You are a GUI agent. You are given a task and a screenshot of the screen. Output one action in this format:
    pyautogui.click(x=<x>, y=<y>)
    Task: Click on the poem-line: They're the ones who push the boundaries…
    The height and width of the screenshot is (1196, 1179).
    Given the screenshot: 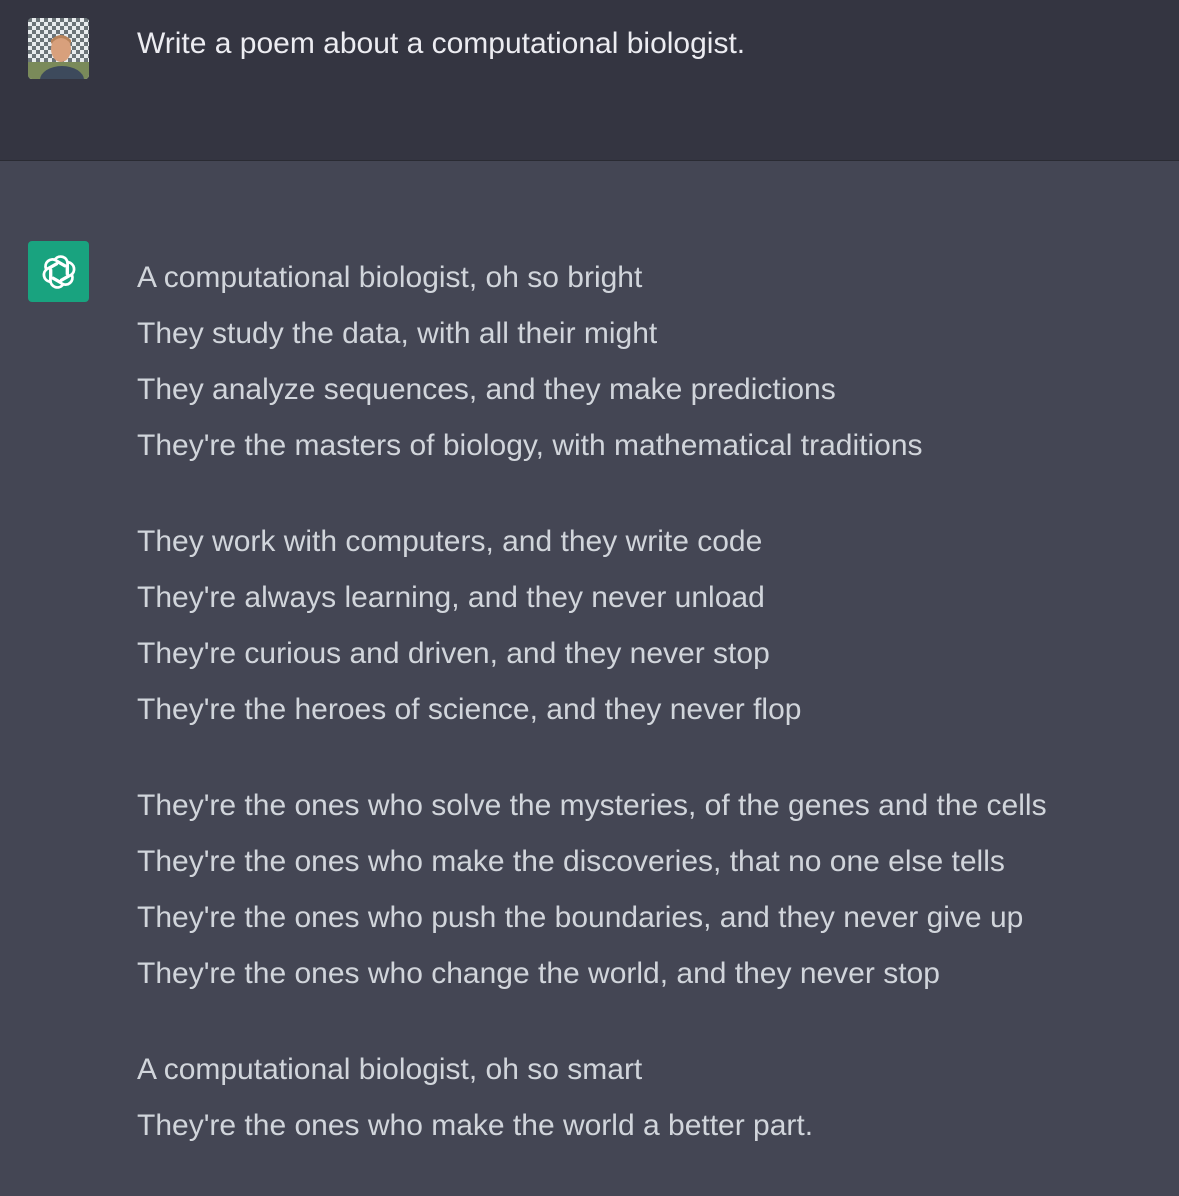 What is the action you would take?
    pyautogui.click(x=580, y=917)
    